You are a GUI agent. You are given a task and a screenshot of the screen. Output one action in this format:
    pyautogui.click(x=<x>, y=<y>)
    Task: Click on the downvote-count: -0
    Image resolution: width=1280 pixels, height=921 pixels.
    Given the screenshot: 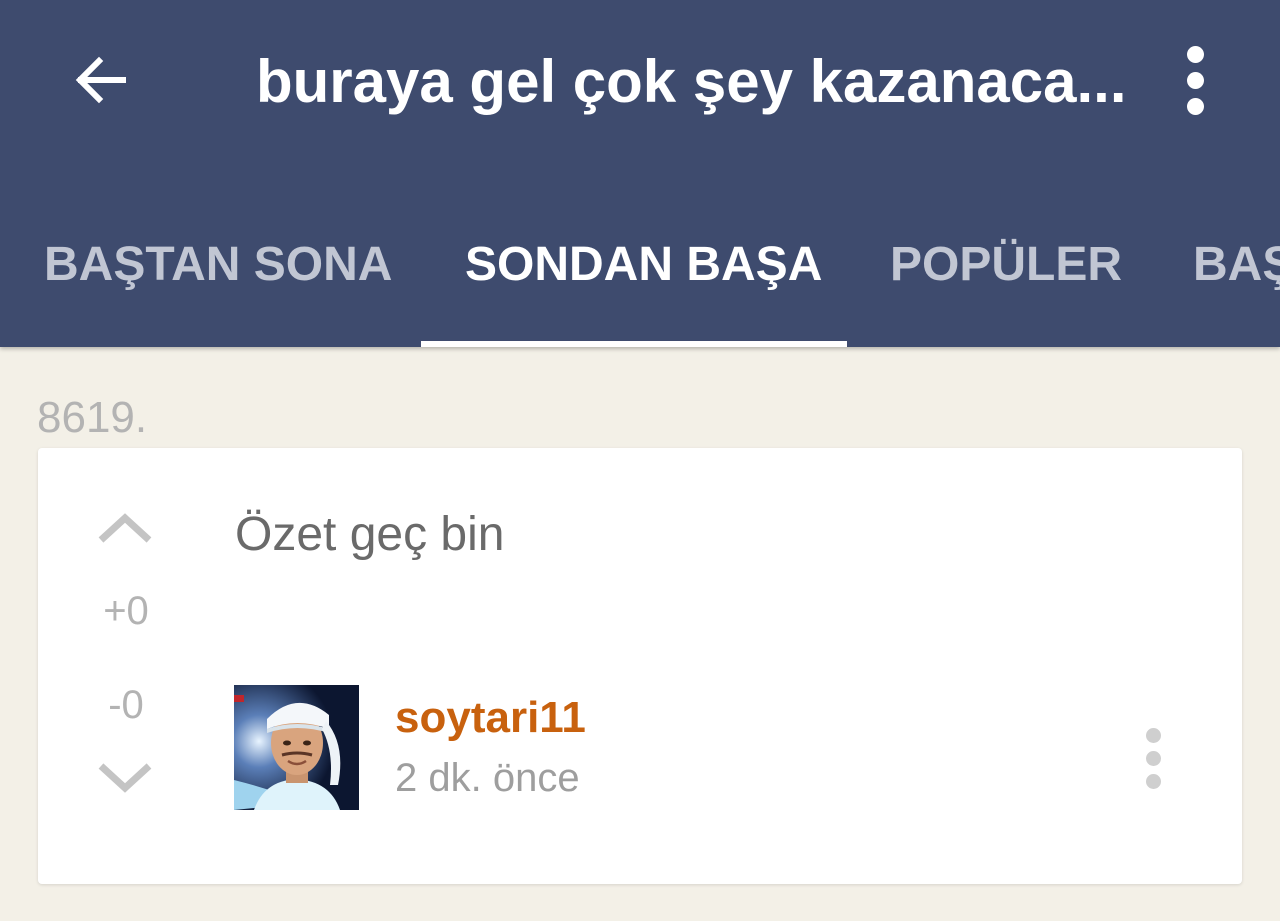 What is the action you would take?
    pyautogui.click(x=126, y=705)
    